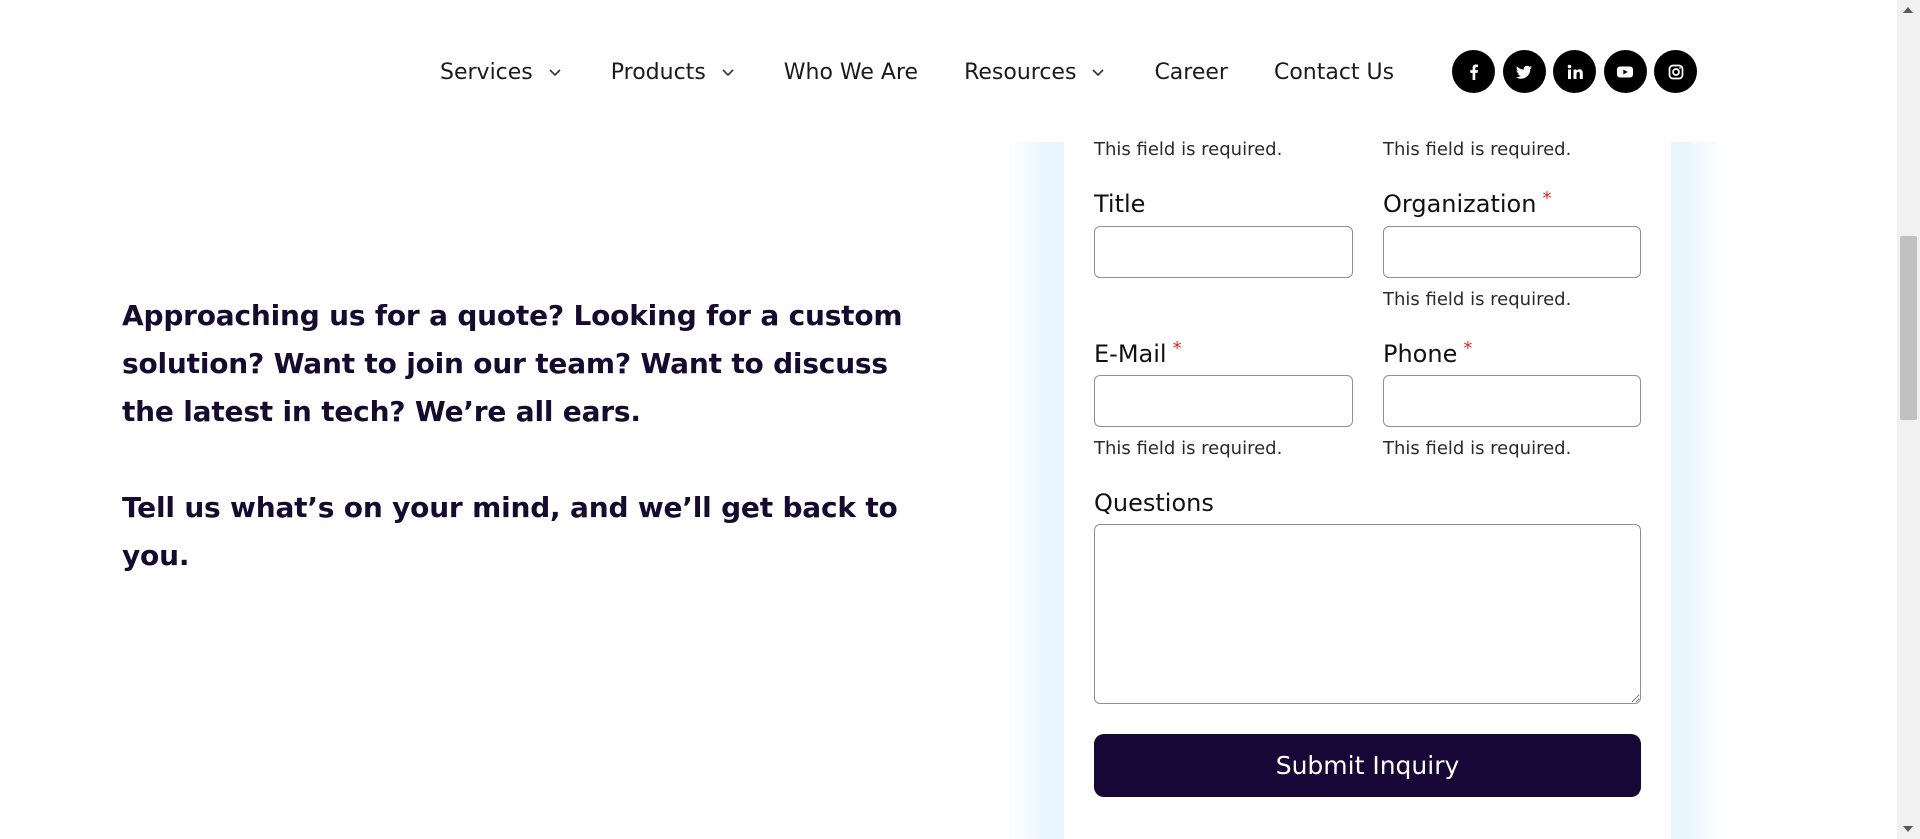 The image size is (1920, 839). Describe the element at coordinates (1477, 149) in the screenshot. I see `last-name-error: This field is required.` at that location.